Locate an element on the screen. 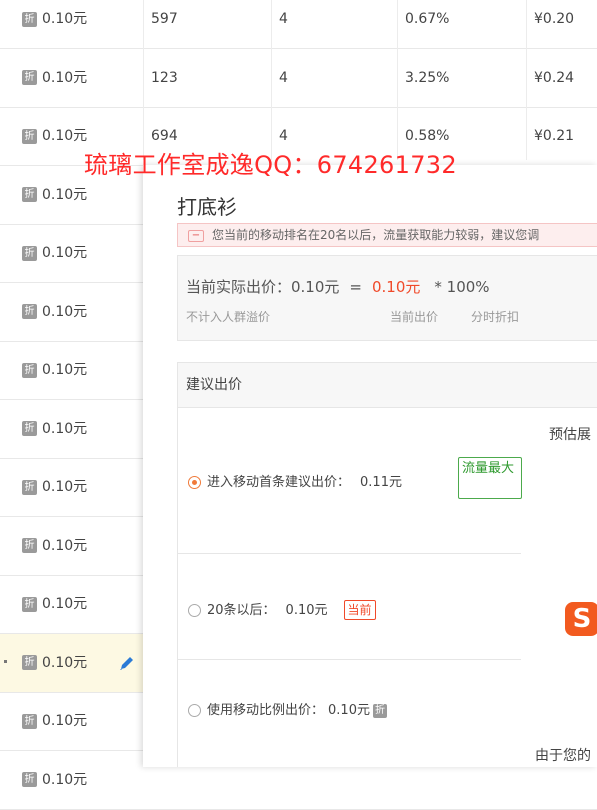 This screenshot has width=597, height=810. premium-note: 不计入人群溢价 is located at coordinates (228, 317).